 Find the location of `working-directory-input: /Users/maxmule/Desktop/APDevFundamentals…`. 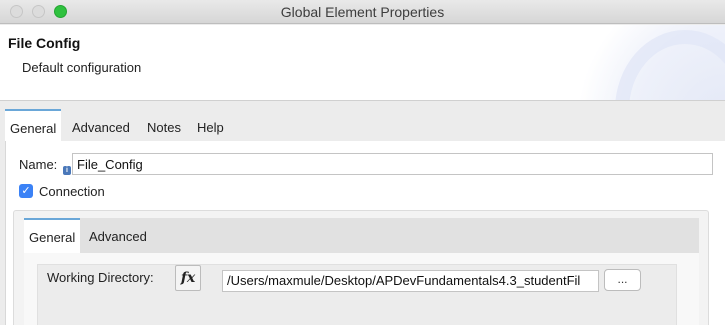

working-directory-input: /Users/maxmule/Desktop/APDevFundamentals… is located at coordinates (410, 281).